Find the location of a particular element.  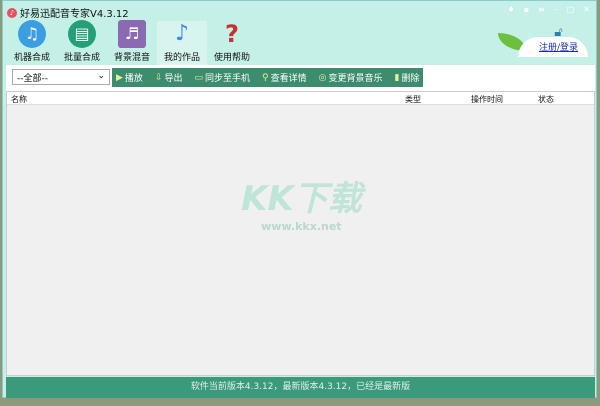

action-label: 查看详情 is located at coordinates (288, 79).